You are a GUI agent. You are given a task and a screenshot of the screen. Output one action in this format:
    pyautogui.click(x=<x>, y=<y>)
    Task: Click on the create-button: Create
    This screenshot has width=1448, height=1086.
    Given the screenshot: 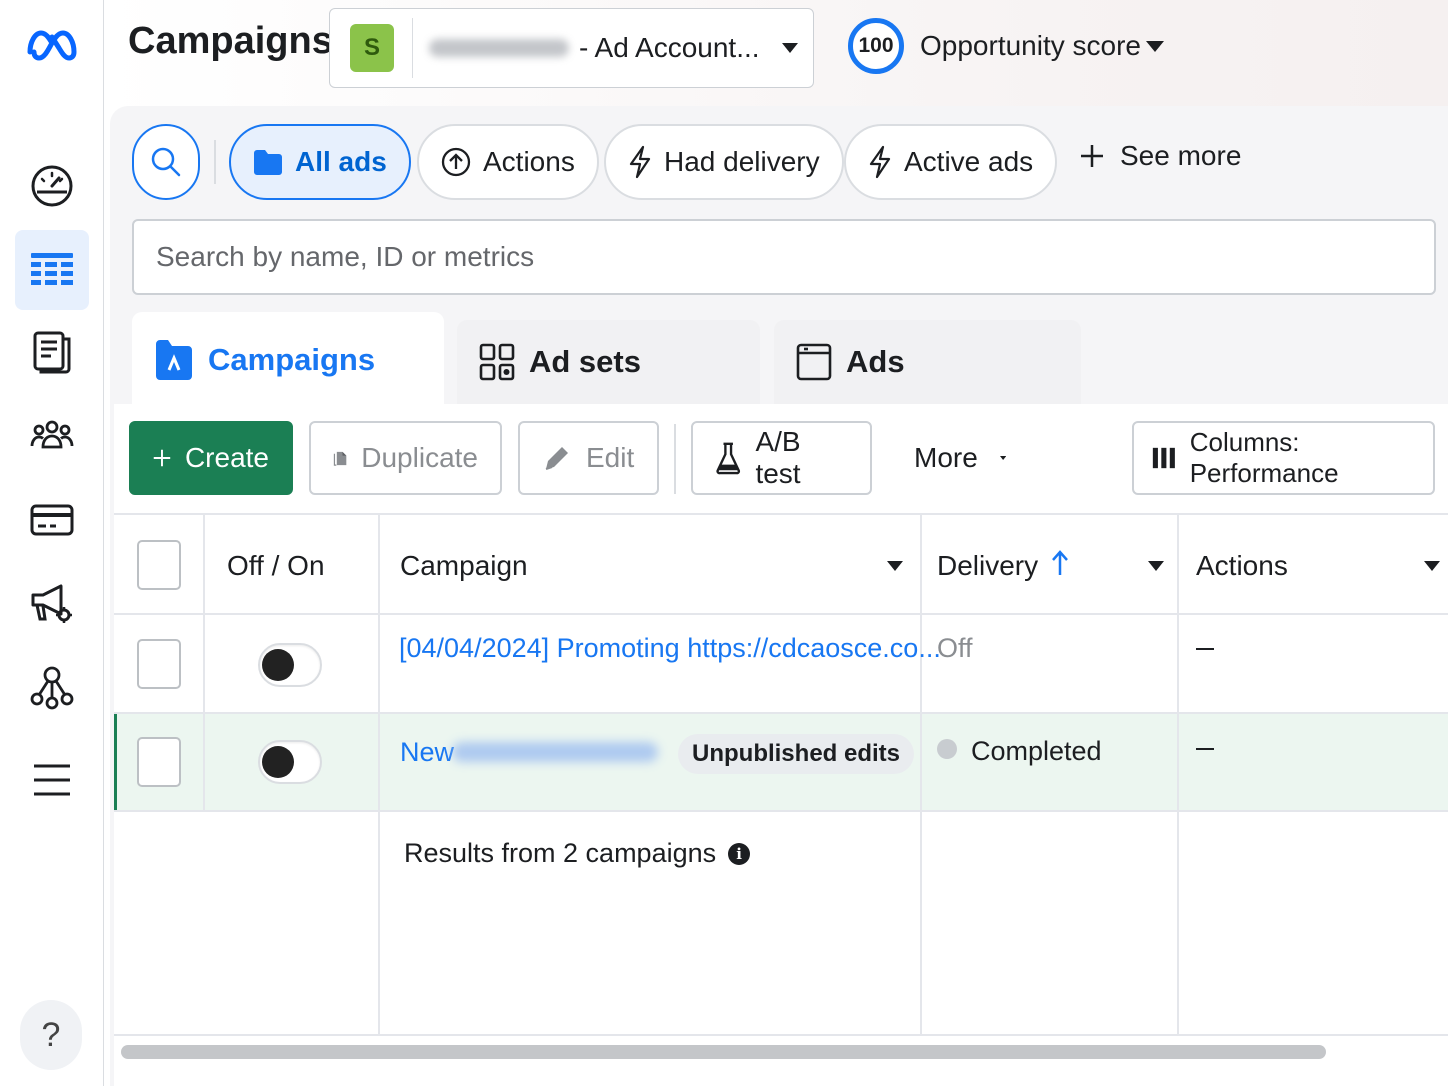 What is the action you would take?
    pyautogui.click(x=211, y=458)
    